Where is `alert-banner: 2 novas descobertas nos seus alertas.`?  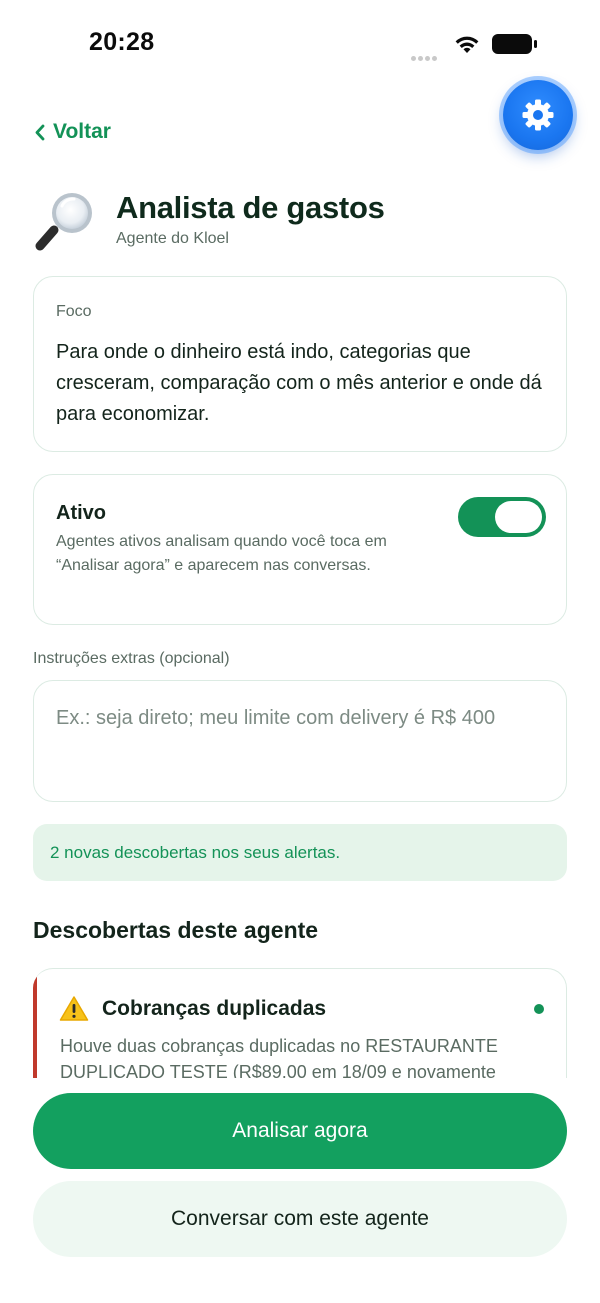
alert-banner: 2 novas descobertas nos seus alertas. is located at coordinates (300, 852).